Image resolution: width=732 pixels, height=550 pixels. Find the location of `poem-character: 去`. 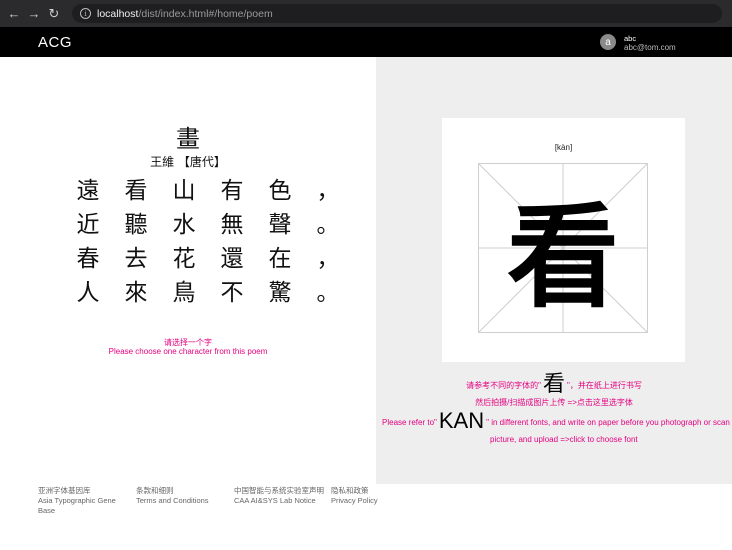

poem-character: 去 is located at coordinates (136, 255).